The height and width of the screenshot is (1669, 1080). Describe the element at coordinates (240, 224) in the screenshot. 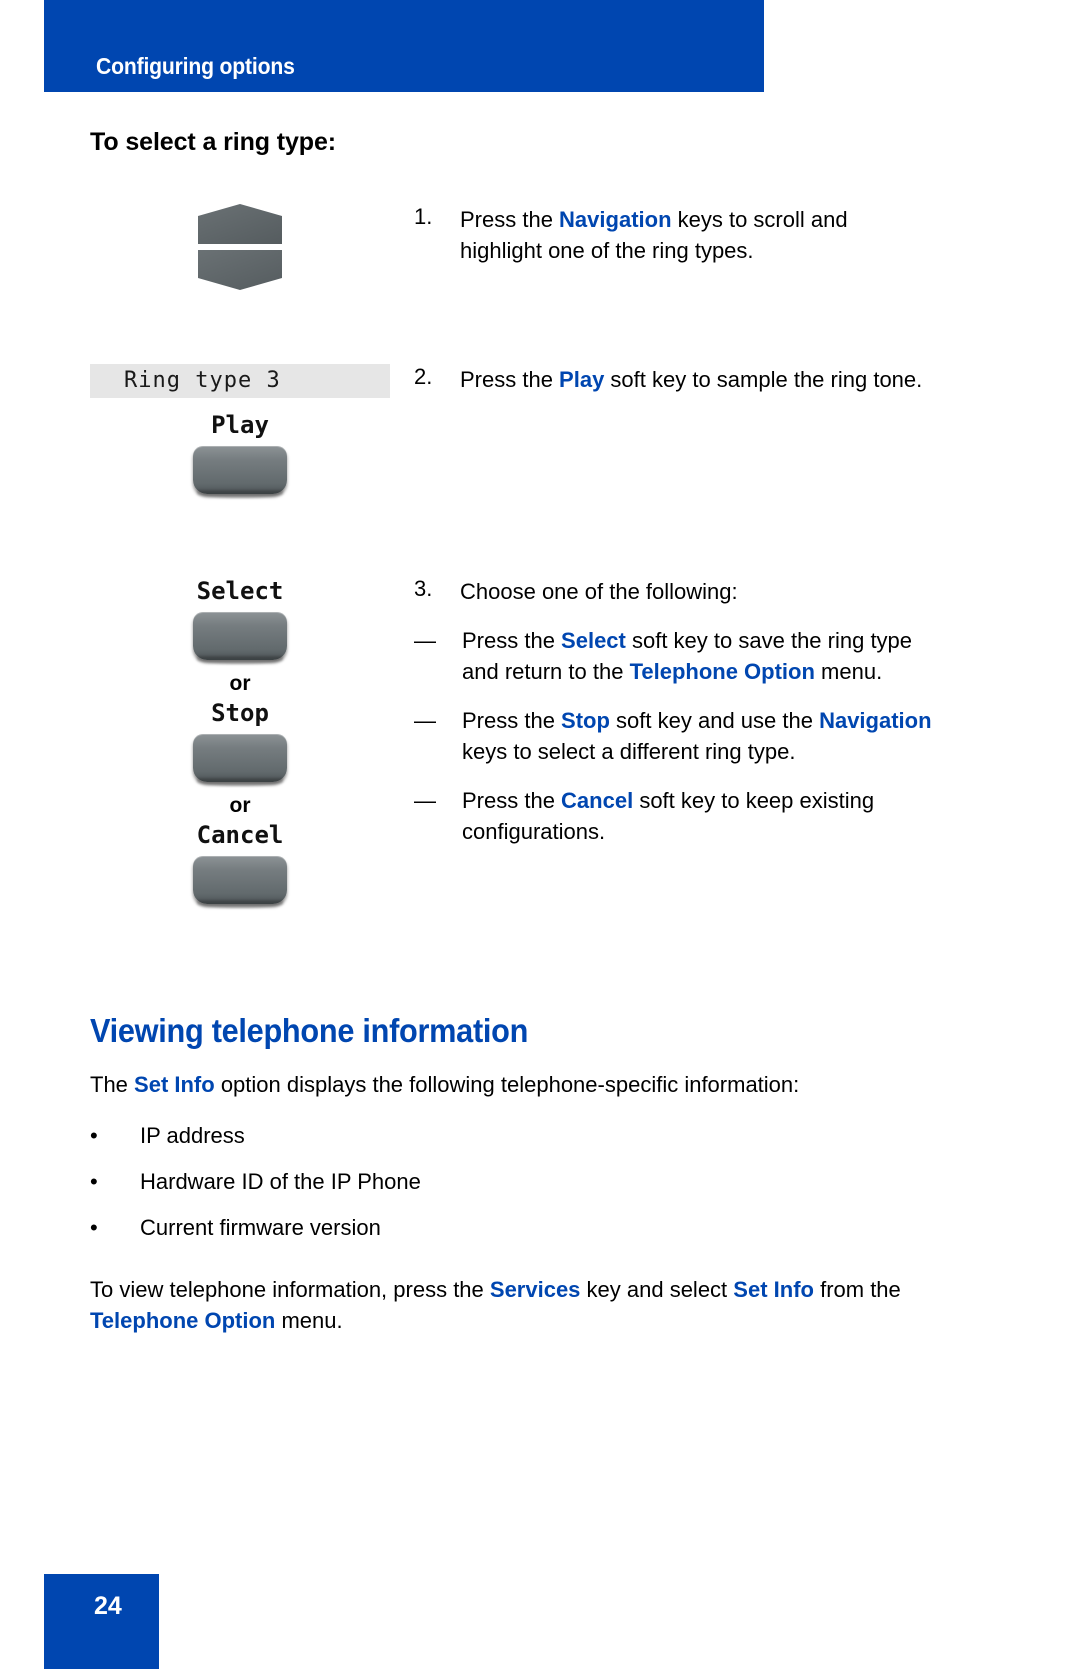

I see `navigation-up-key-icon` at that location.